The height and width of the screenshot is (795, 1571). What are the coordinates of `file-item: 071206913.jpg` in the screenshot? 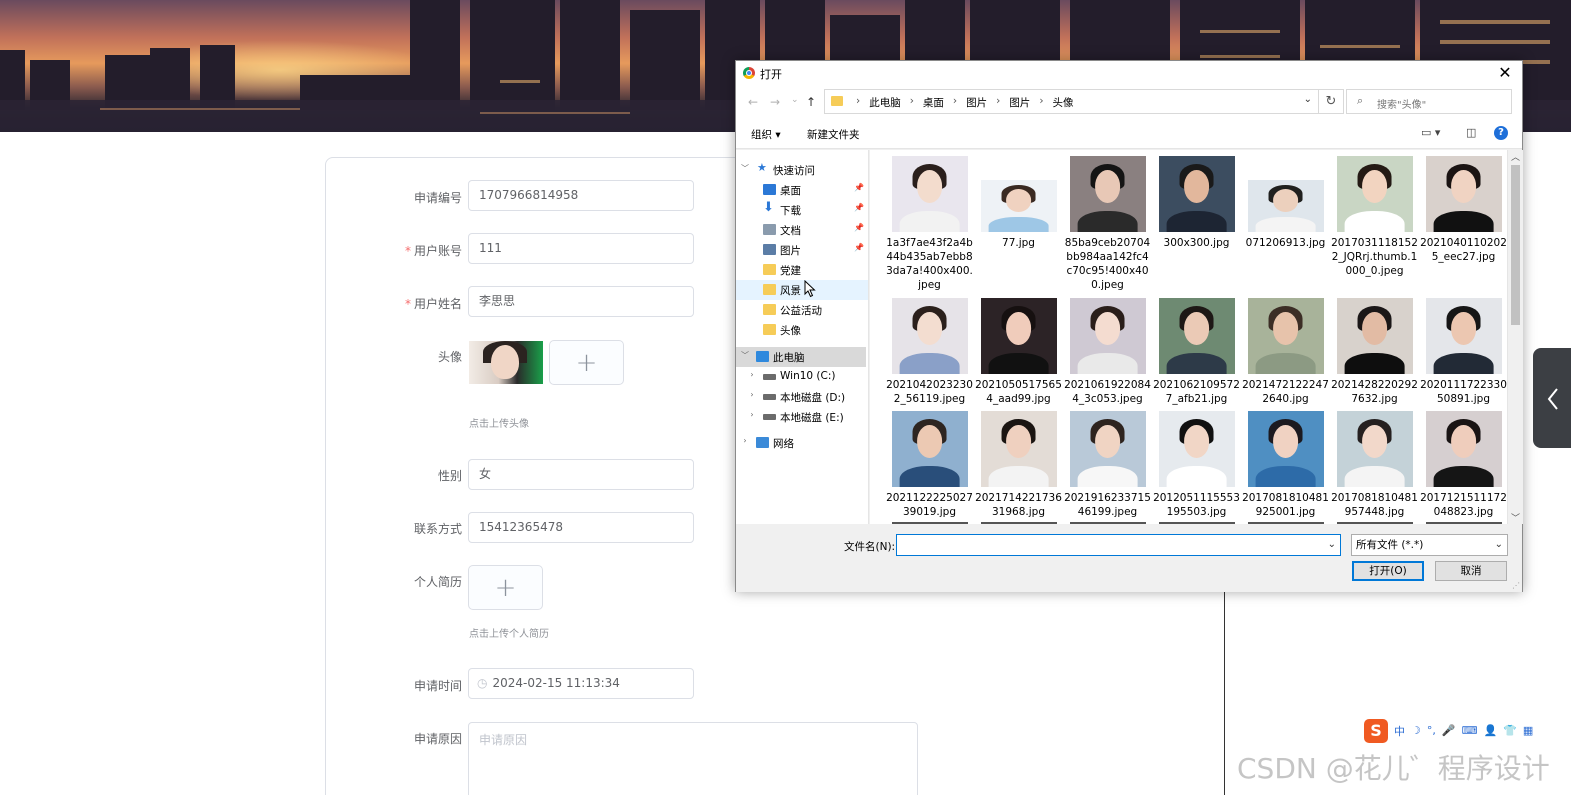 It's located at (1285, 203).